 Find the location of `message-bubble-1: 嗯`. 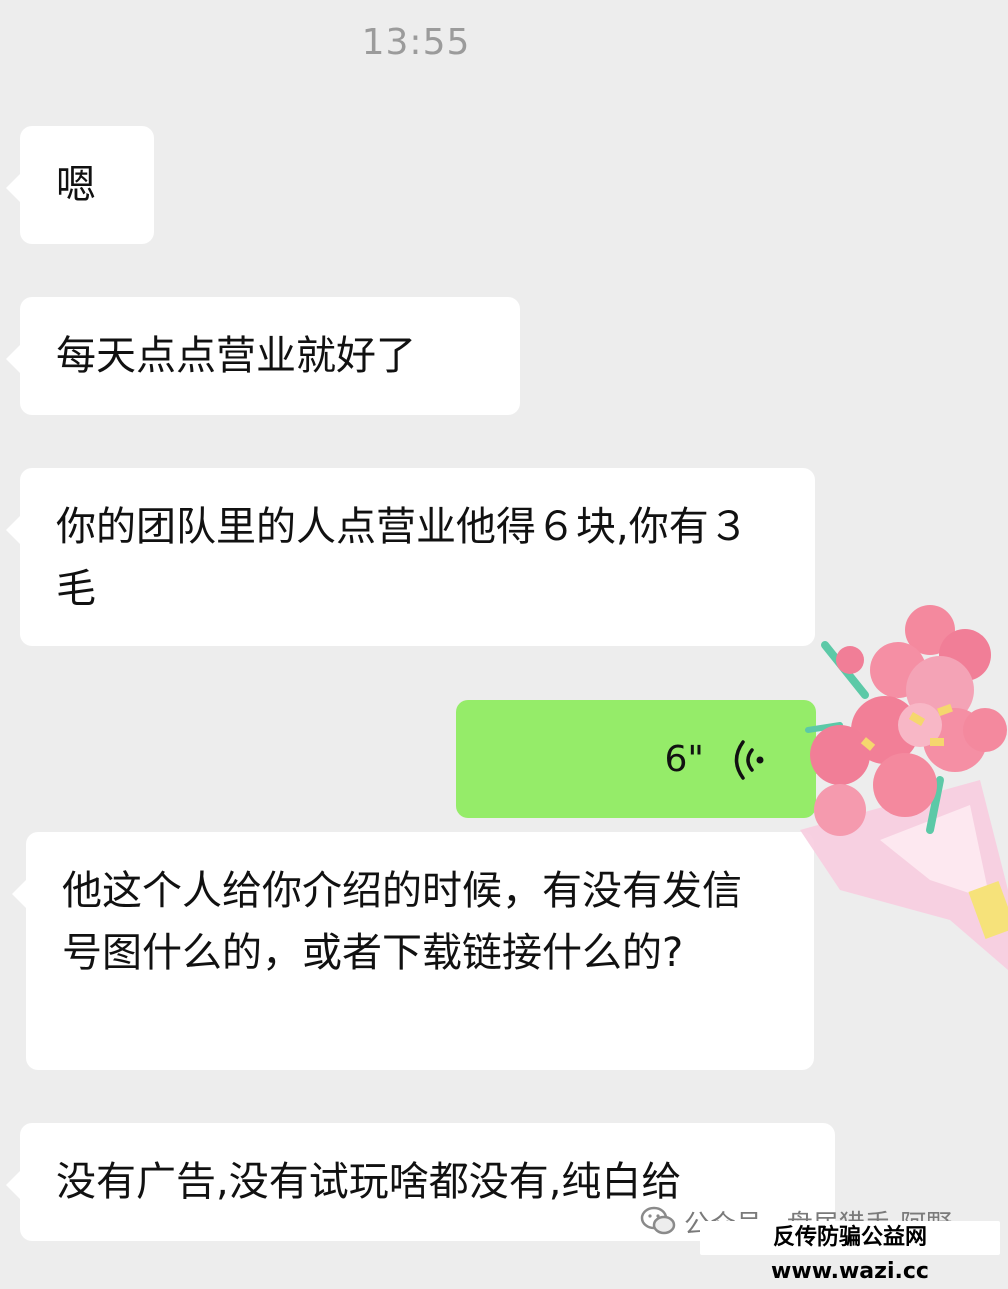

message-bubble-1: 嗯 is located at coordinates (80, 185).